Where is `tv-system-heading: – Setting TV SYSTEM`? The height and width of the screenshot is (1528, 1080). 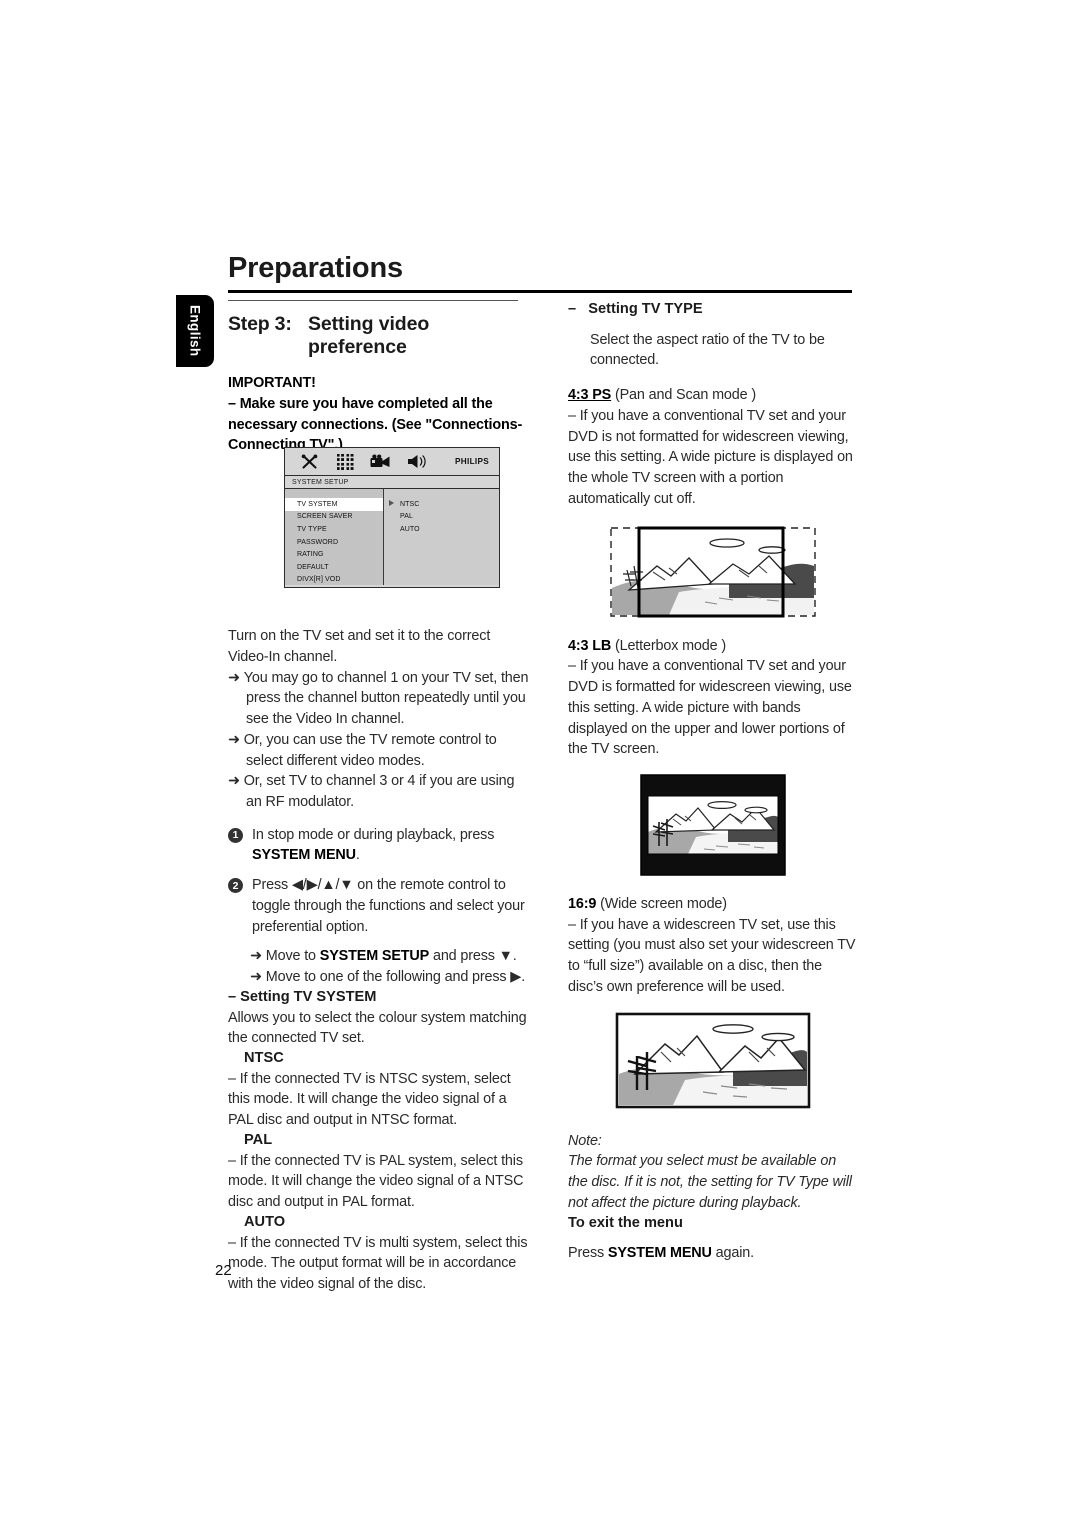
tv-system-heading: – Setting TV SYSTEM is located at coordinates (302, 996).